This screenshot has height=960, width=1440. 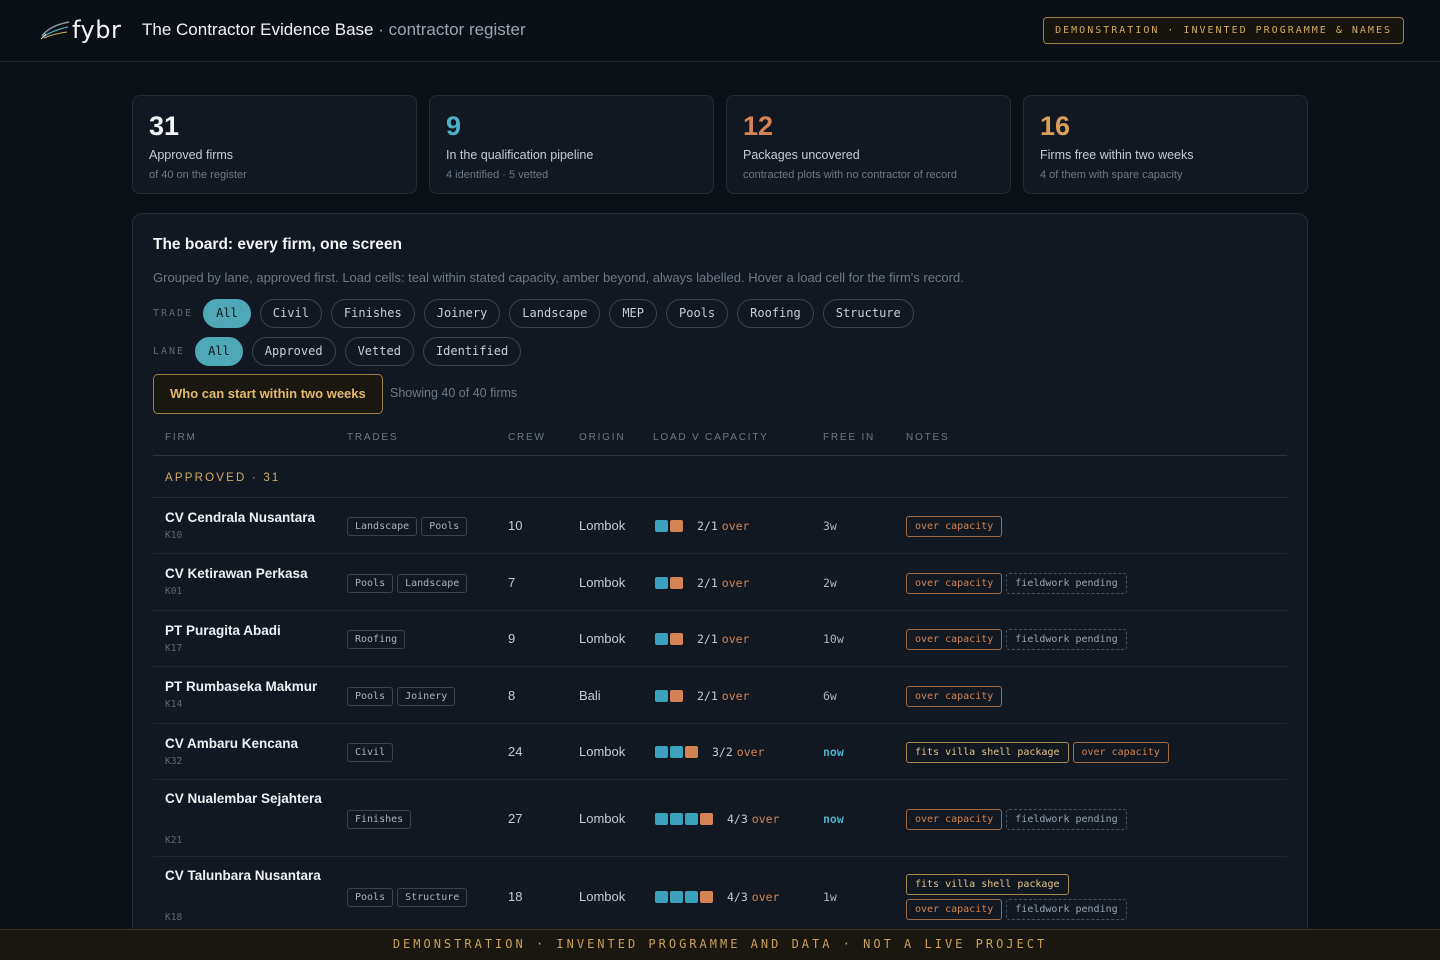 I want to click on th-free-in: FREE IN, so click(x=849, y=437).